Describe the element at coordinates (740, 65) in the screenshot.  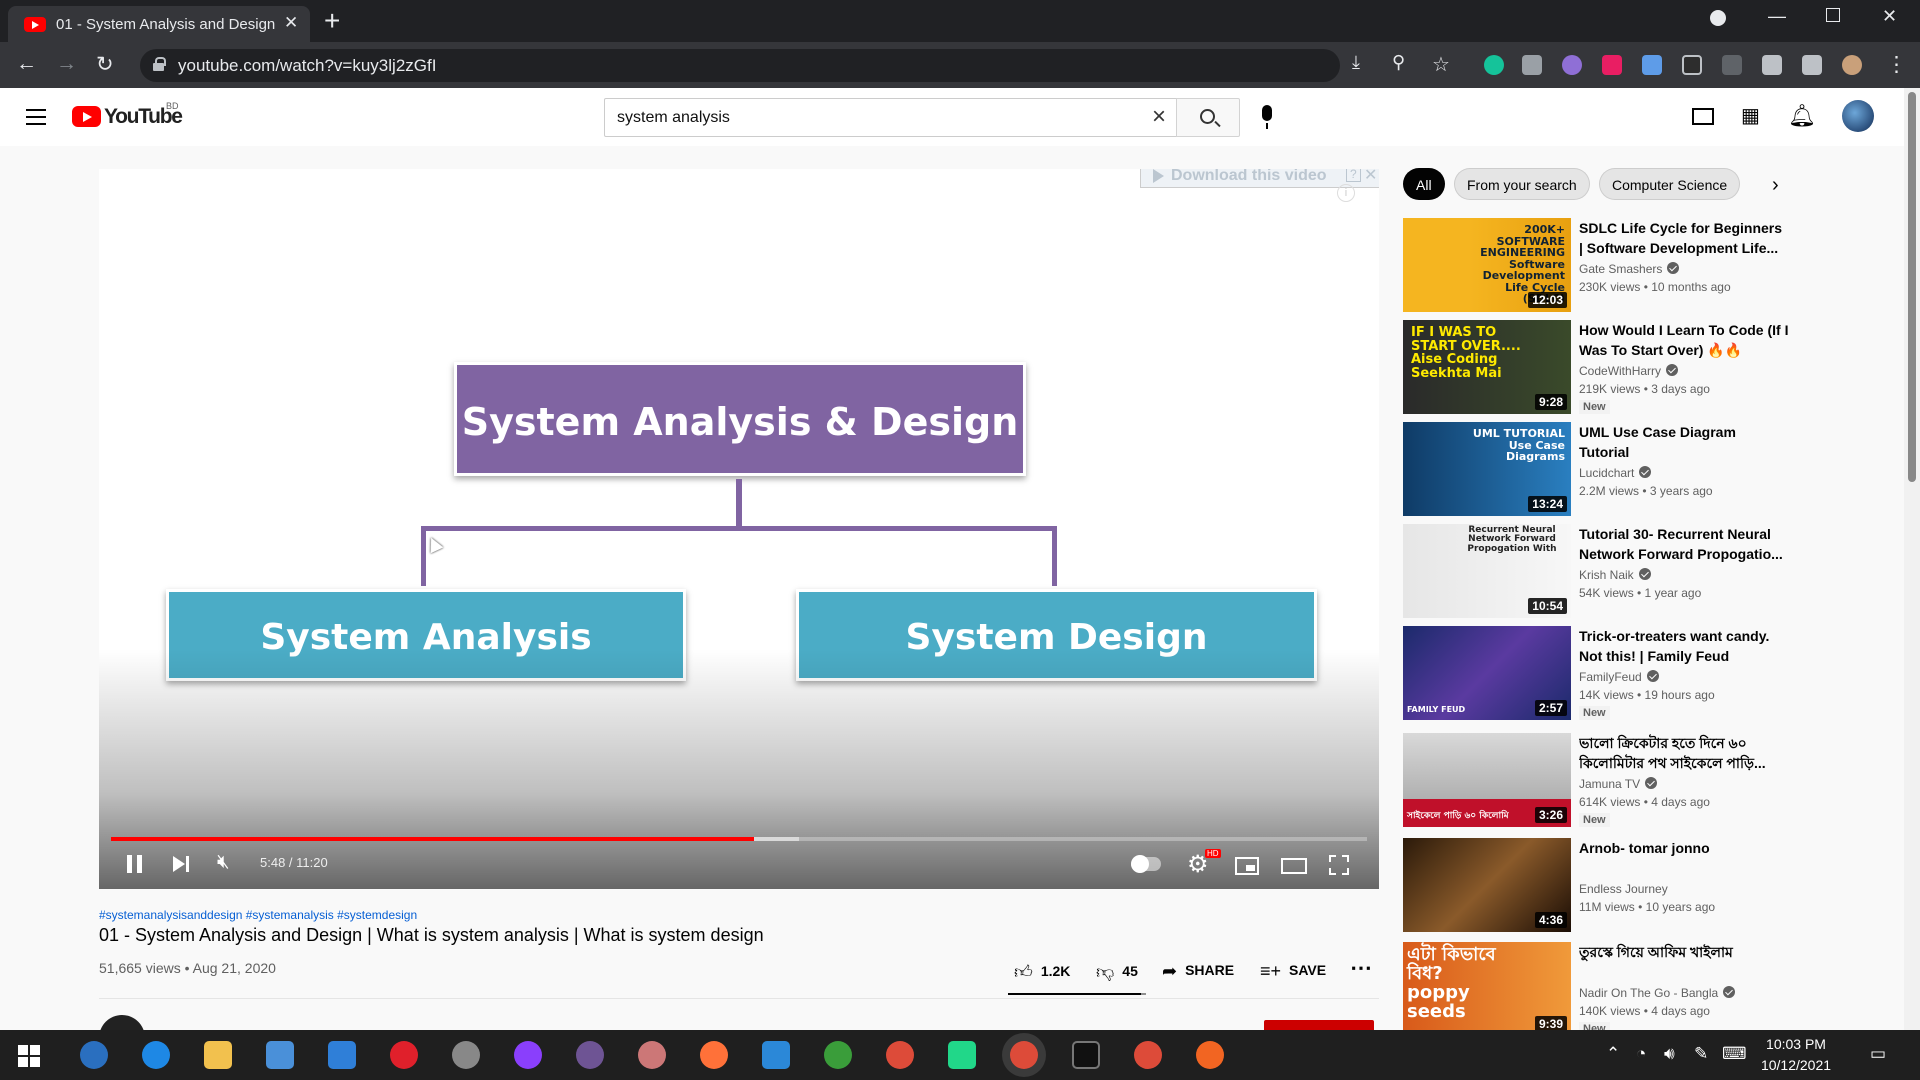
I see `address-bar: youtube.com/watch?v=kuy3lj2zGfI` at that location.